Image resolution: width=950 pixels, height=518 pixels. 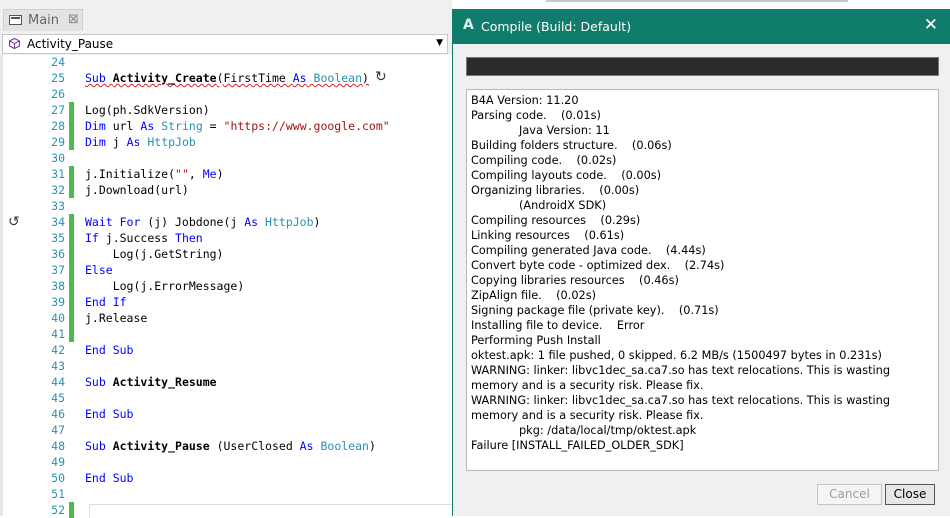 I want to click on line-number: 38, so click(x=58, y=286).